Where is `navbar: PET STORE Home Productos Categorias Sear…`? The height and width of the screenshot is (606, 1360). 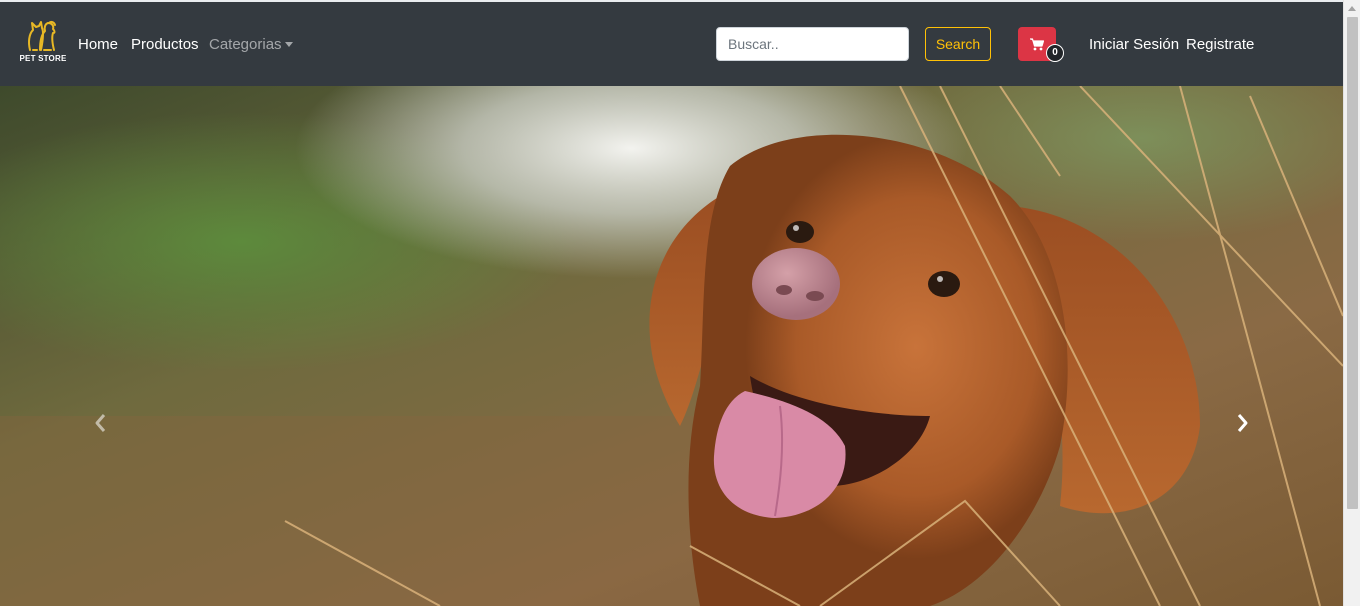
navbar: PET STORE Home Productos Categorias Sear… is located at coordinates (671, 44).